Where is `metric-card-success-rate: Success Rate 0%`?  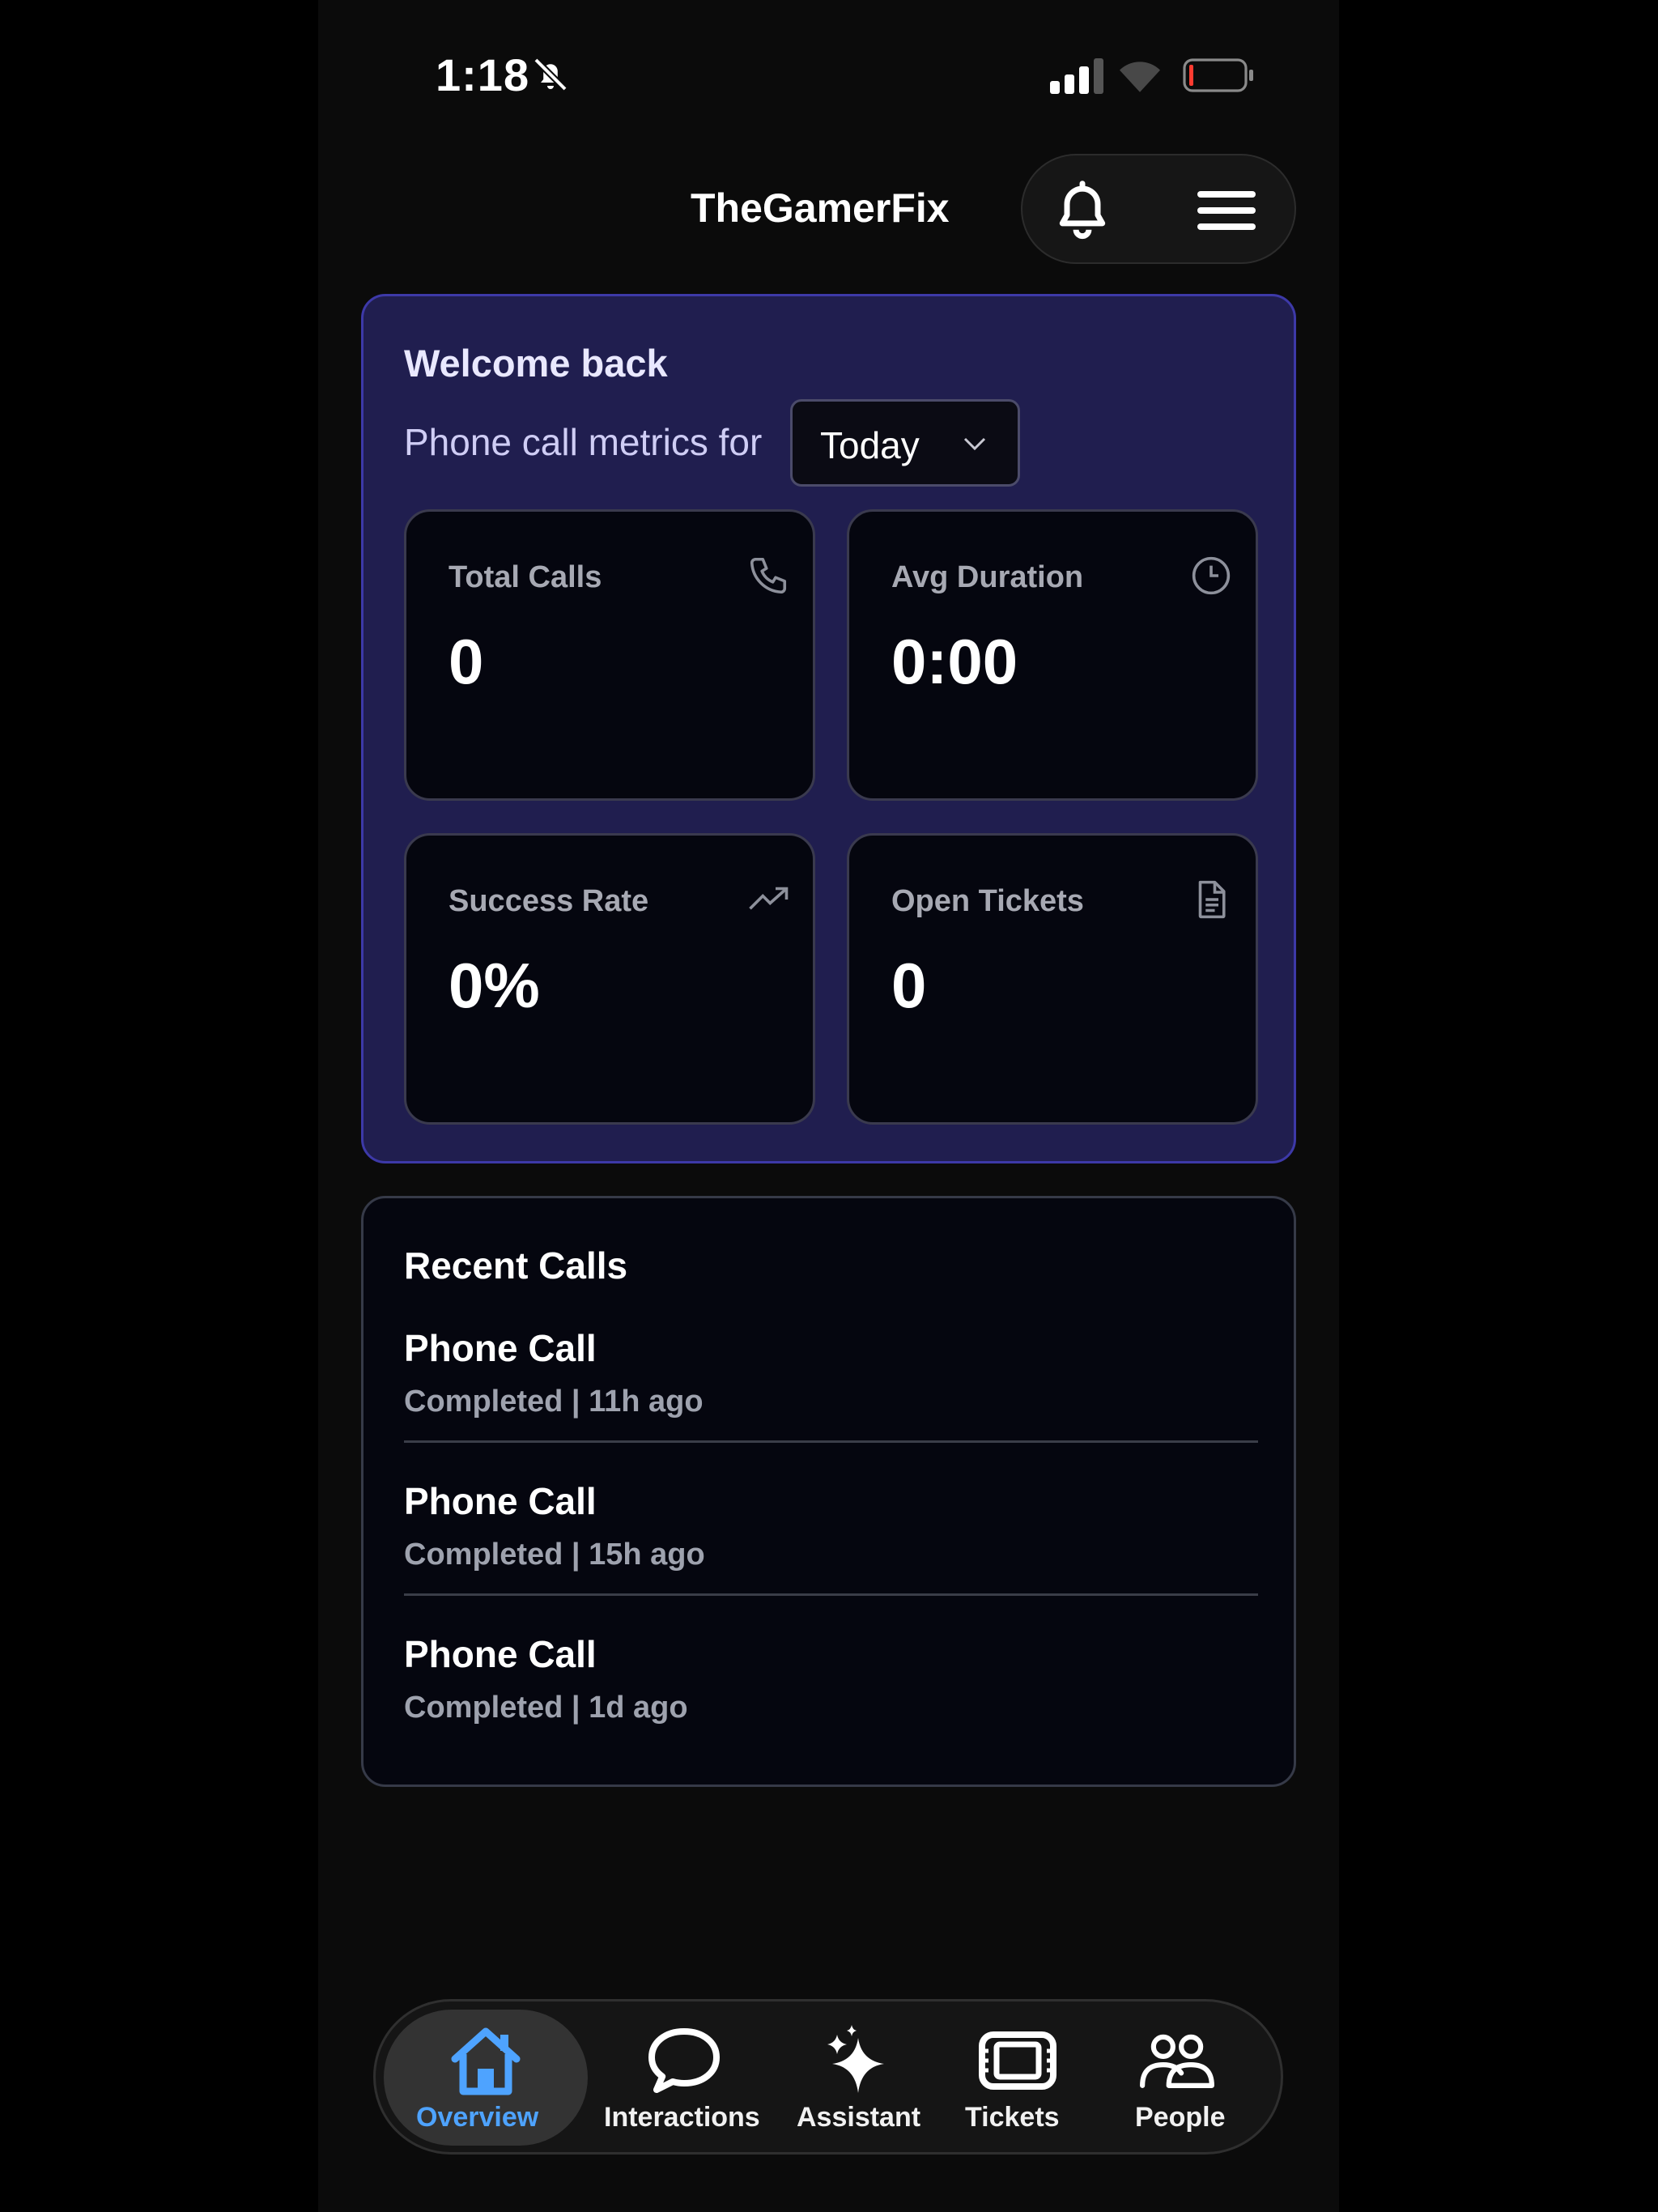
metric-card-success-rate: Success Rate 0% is located at coordinates (609, 979).